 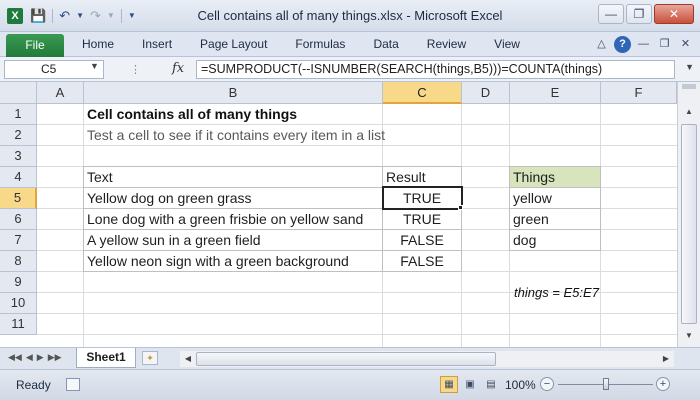 I want to click on insert-sheet-icon: ✦, so click(x=150, y=358).